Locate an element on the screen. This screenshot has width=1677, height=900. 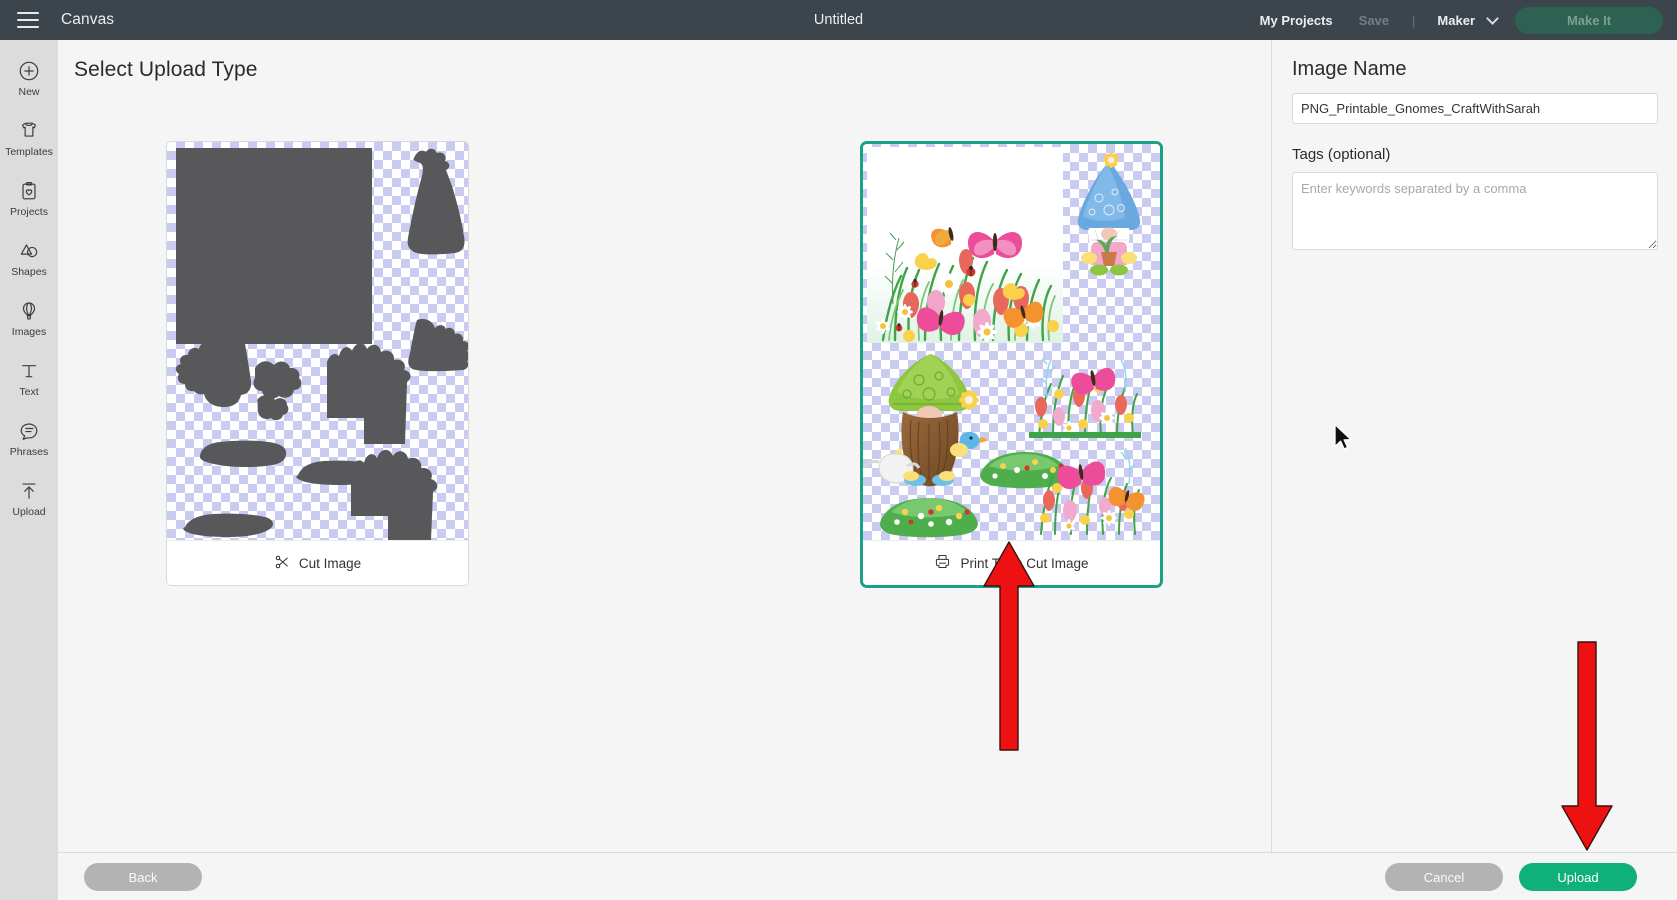
sidebar-item-new: New is located at coordinates (29, 78).